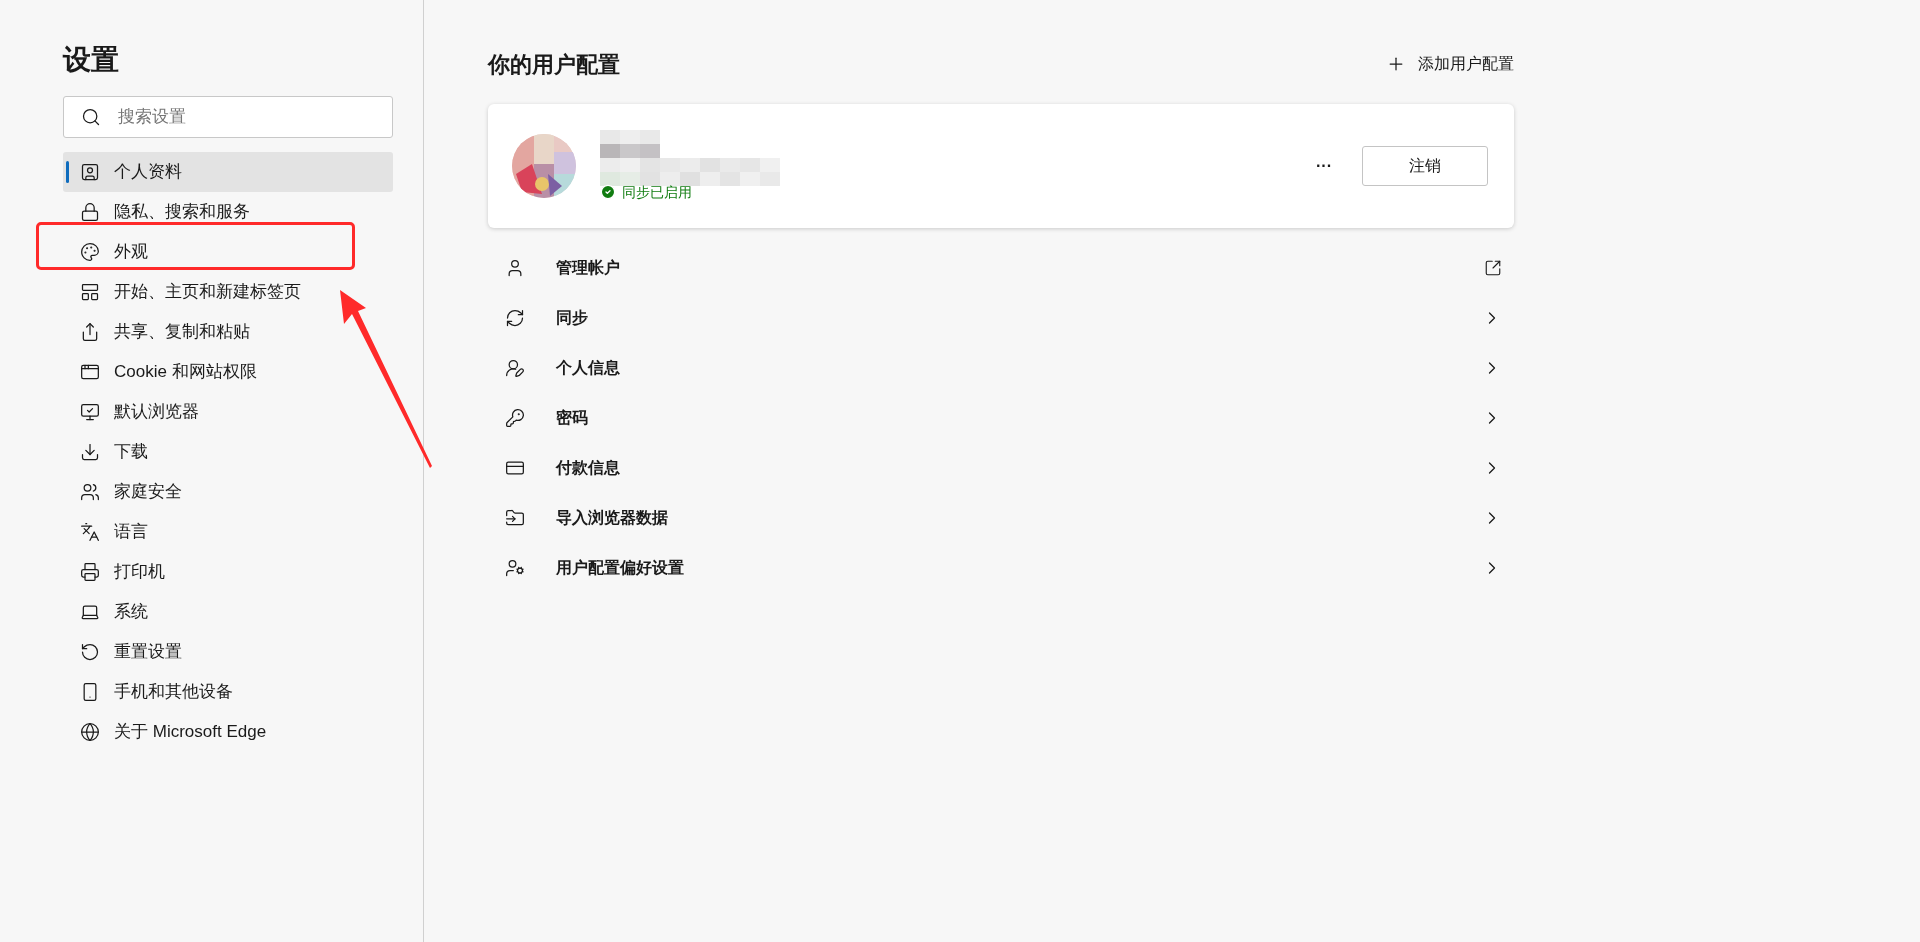 This screenshot has height=942, width=1920. What do you see at coordinates (228, 572) in the screenshot?
I see `sidebar-item: 打印机` at bounding box center [228, 572].